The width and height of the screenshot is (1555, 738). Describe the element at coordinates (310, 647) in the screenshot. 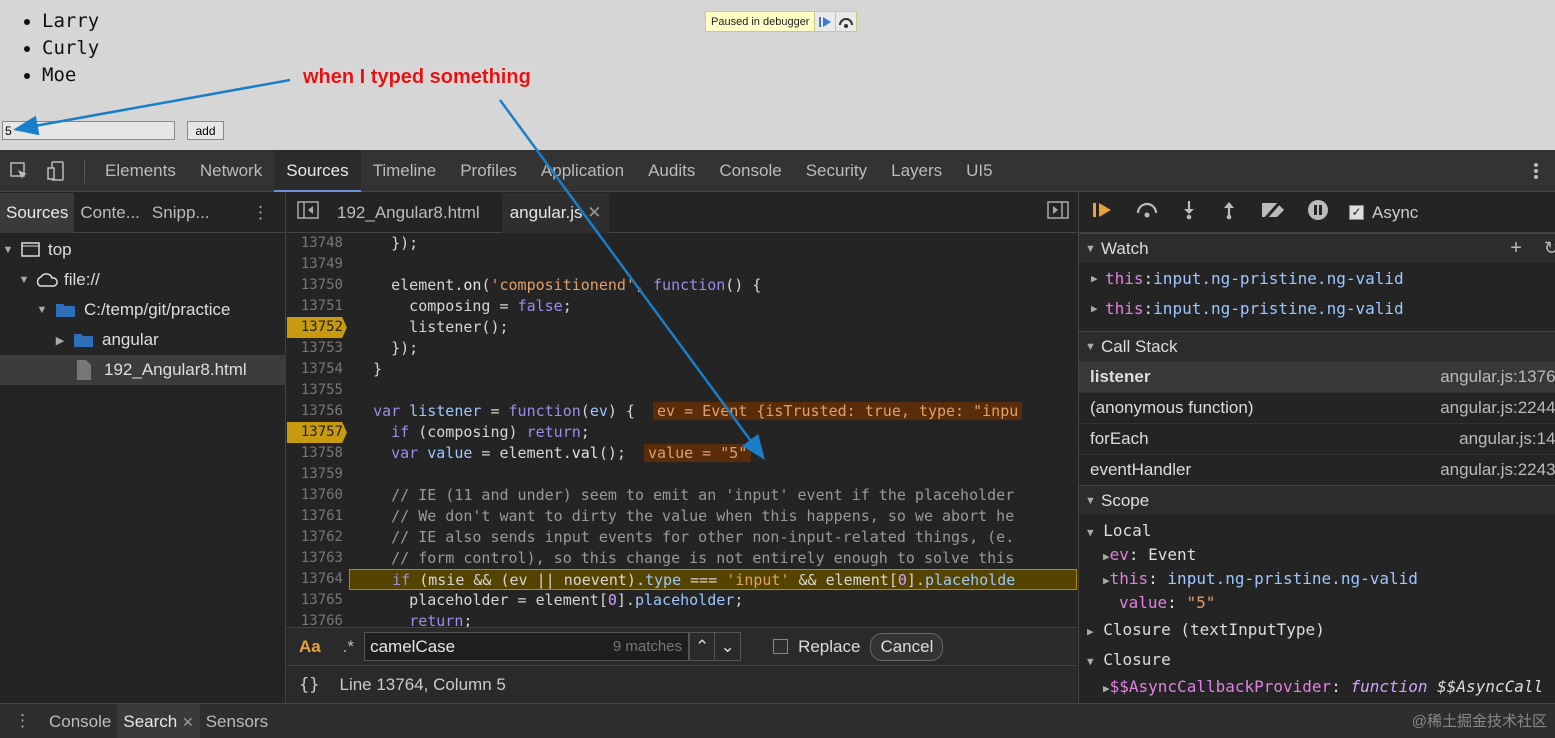

I see `match-case-toggle: Aa` at that location.